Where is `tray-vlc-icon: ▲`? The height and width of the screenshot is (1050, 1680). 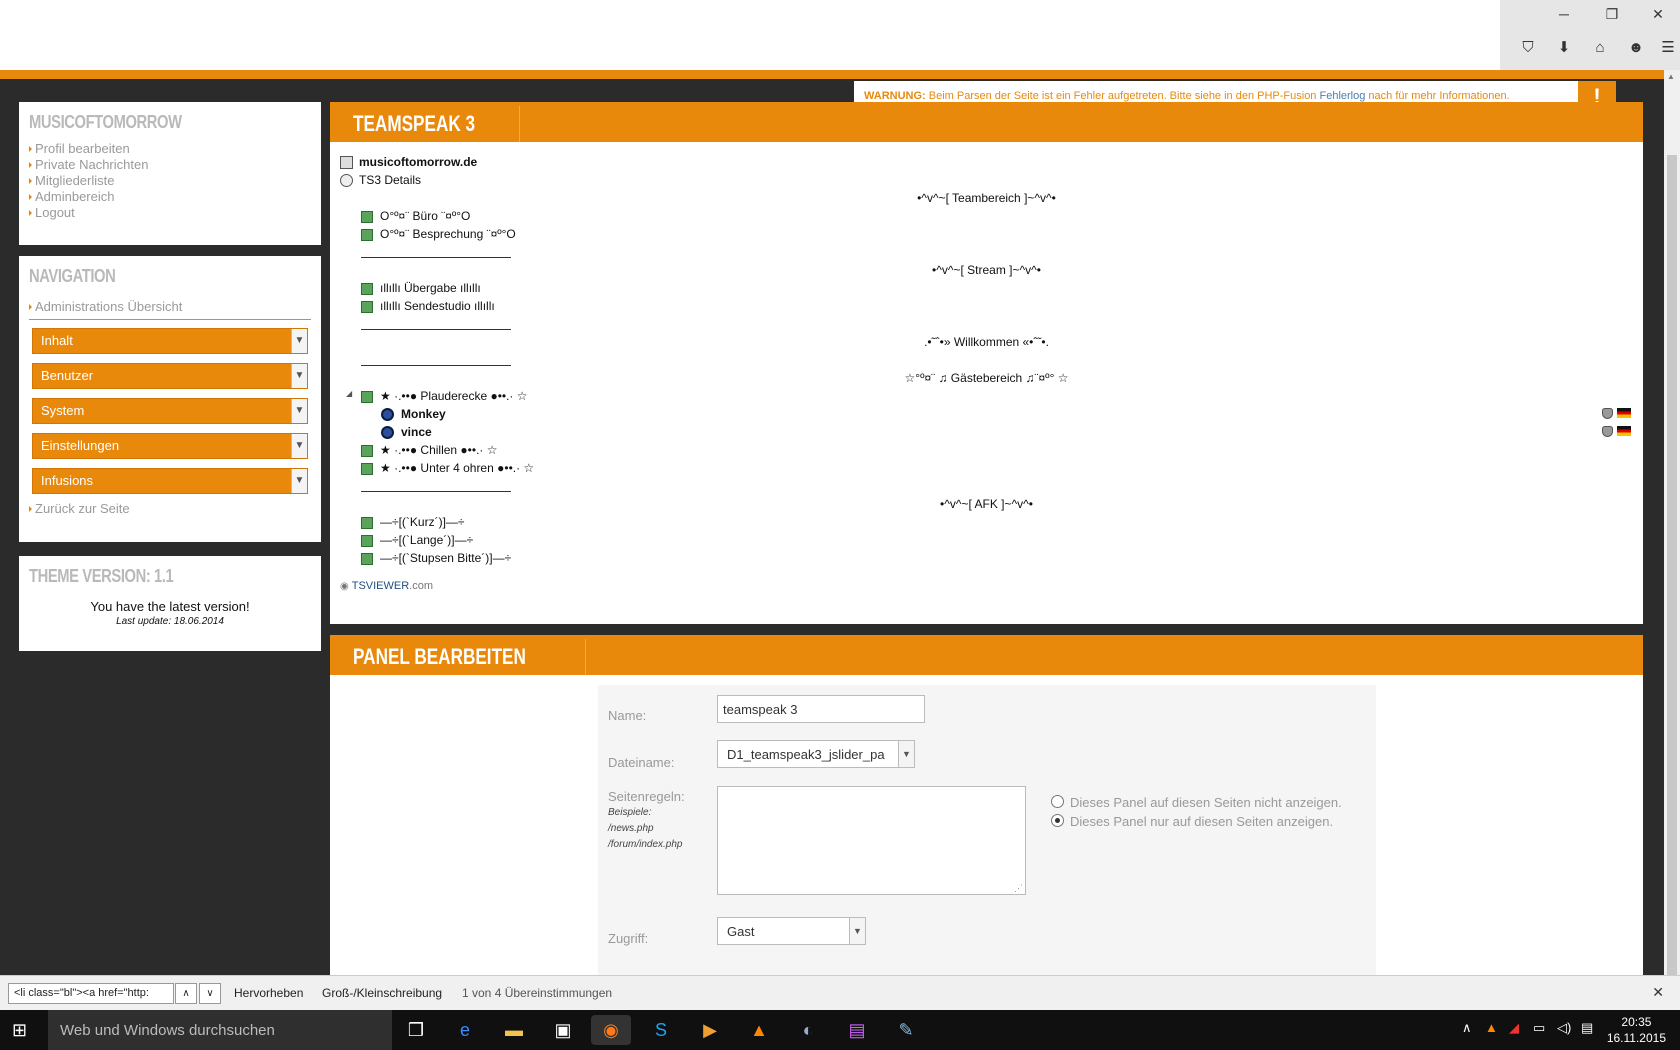
tray-vlc-icon: ▲ is located at coordinates (1491, 1027).